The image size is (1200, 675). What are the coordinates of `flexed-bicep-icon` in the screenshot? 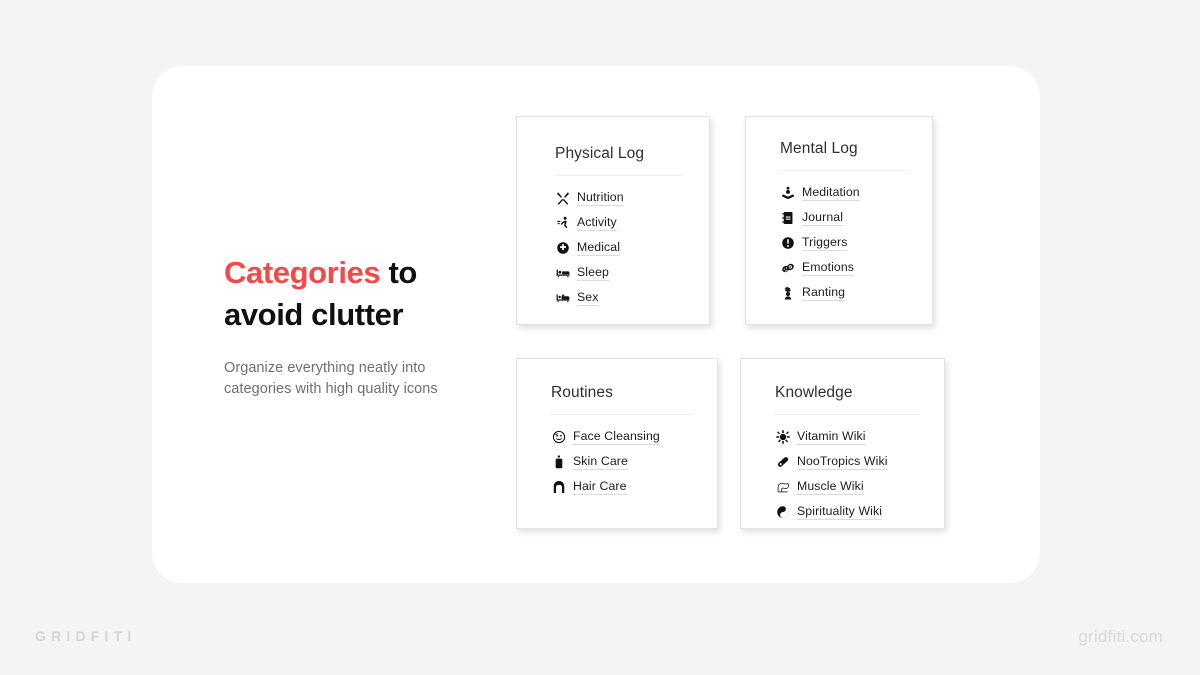 It's located at (782, 487).